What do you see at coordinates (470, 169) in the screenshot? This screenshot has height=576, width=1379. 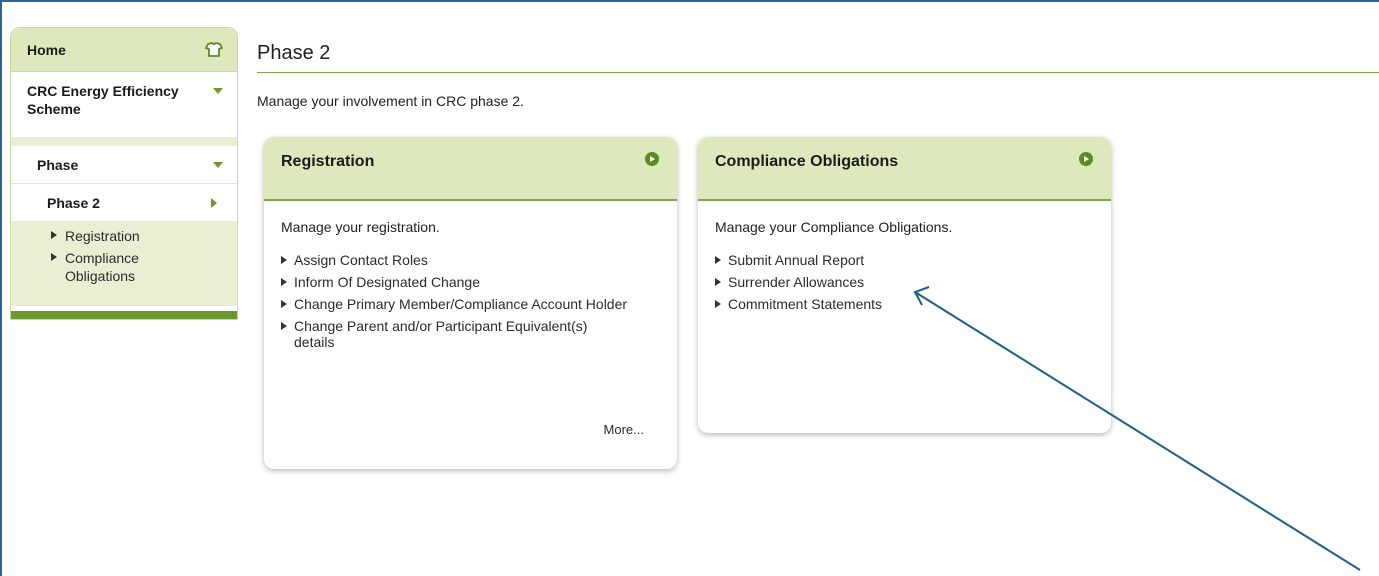 I see `card-header: Registration` at bounding box center [470, 169].